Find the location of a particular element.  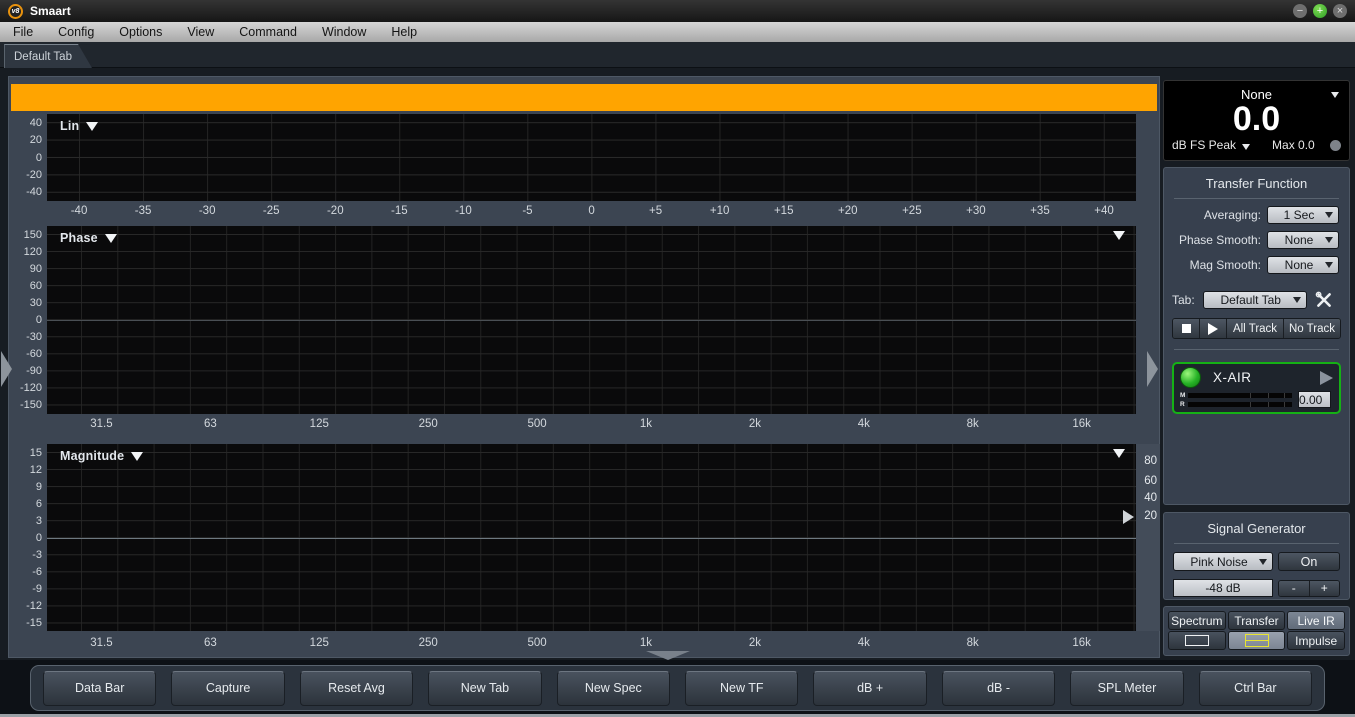

minimize-button: − is located at coordinates (1300, 11).